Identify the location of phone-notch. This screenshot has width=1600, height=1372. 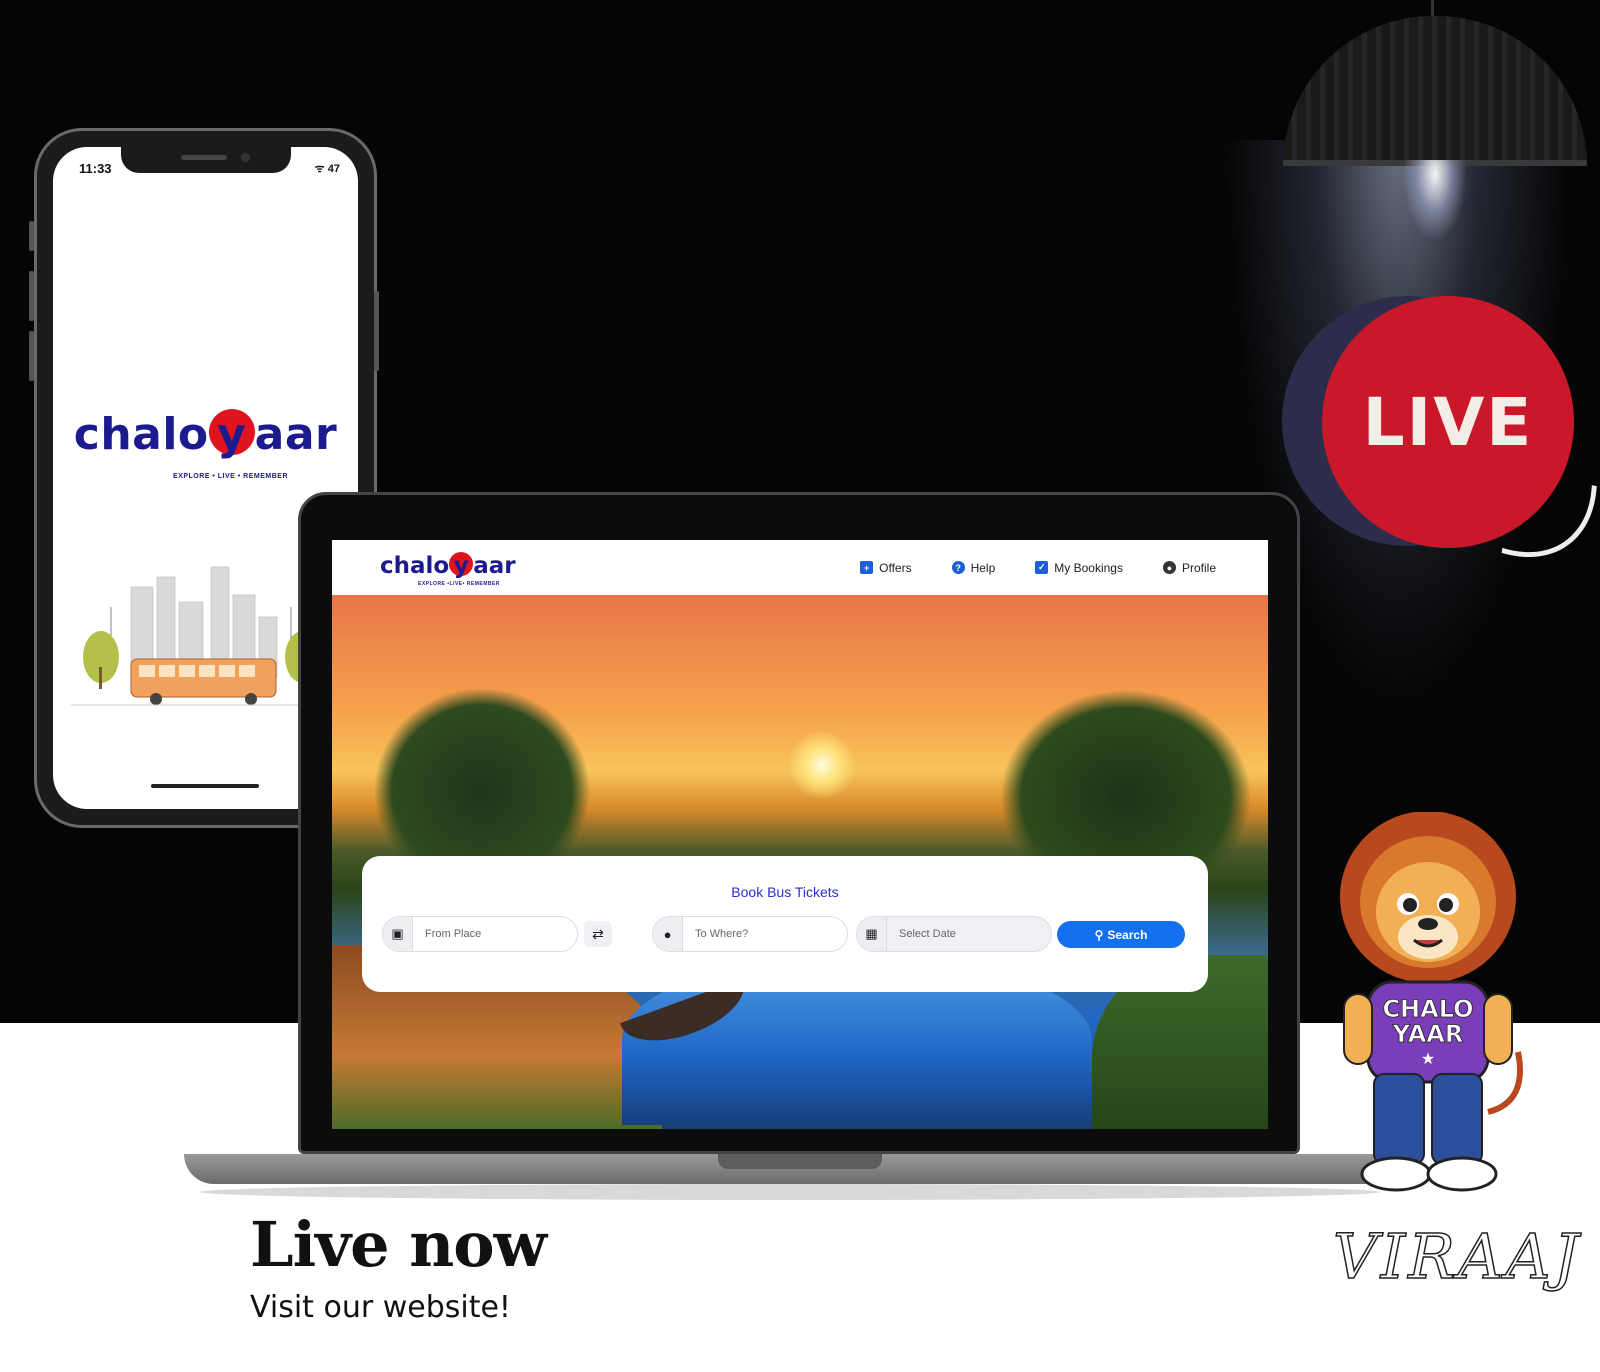
(206, 160).